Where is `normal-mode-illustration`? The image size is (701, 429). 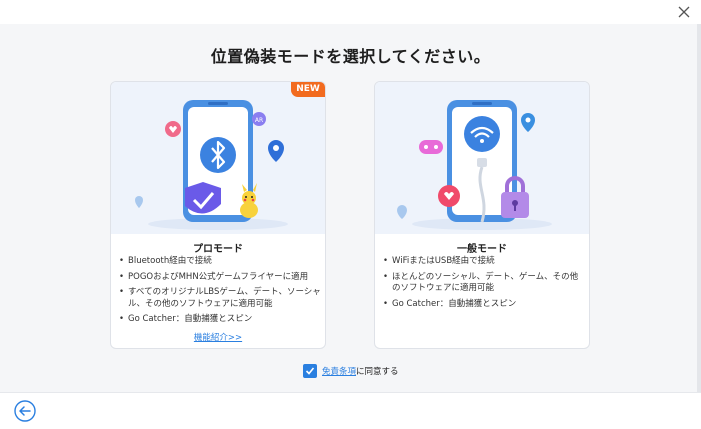
normal-mode-illustration is located at coordinates (482, 158).